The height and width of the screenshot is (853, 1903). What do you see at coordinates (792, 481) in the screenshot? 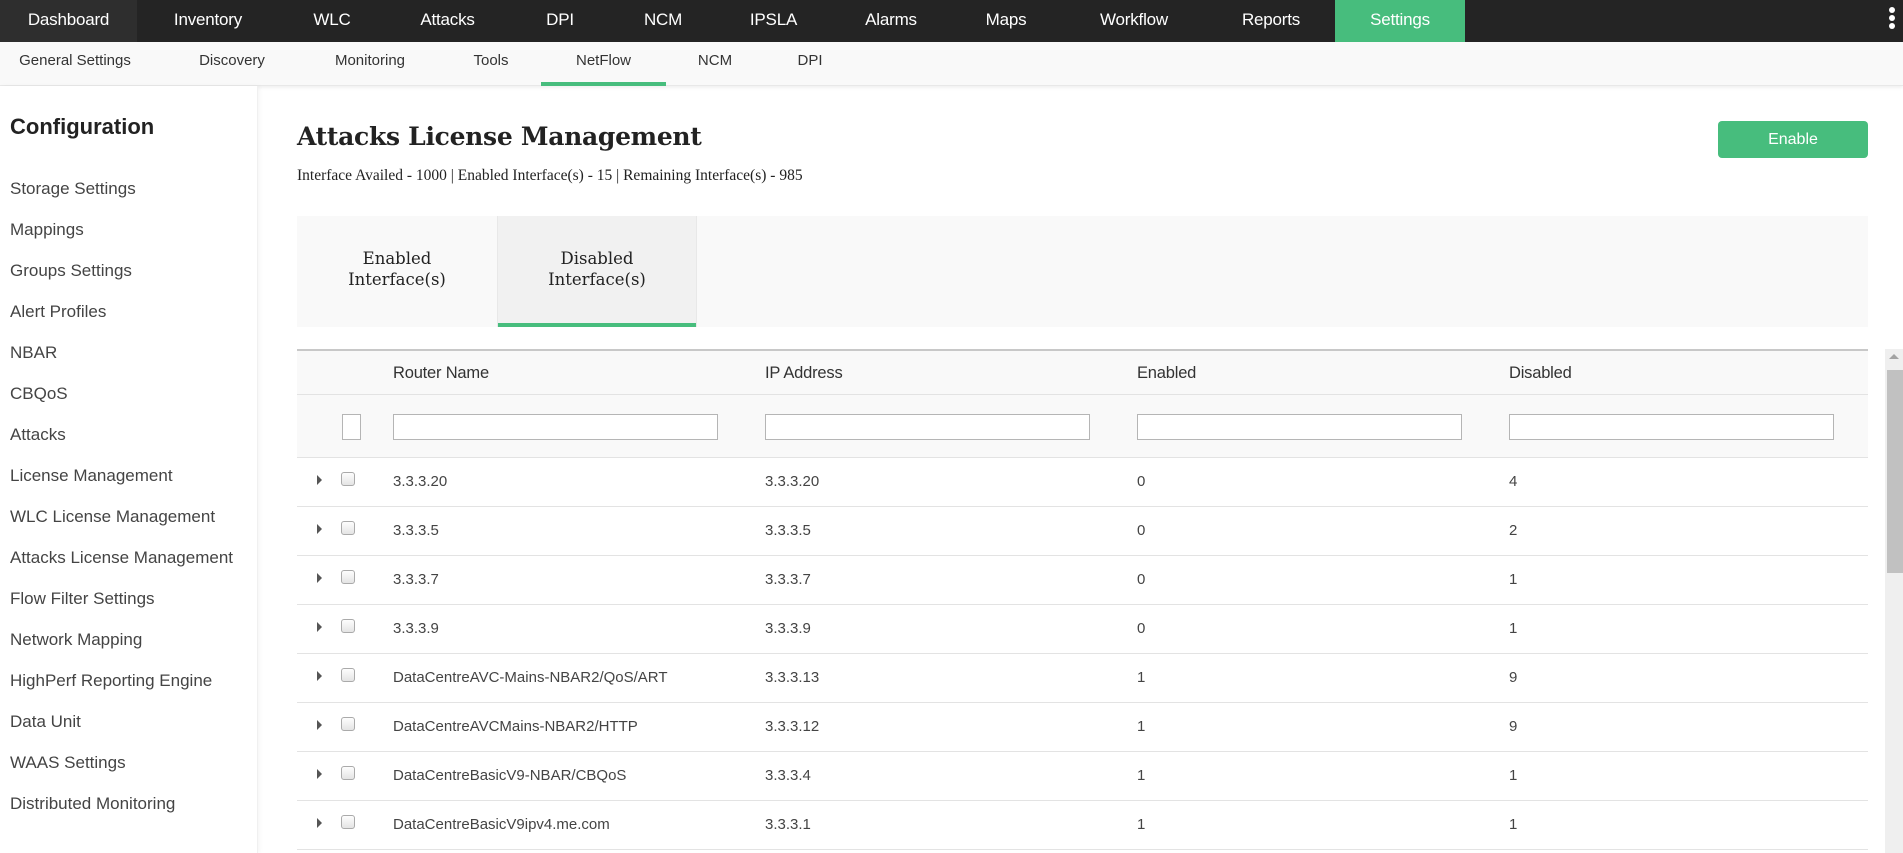
I see `ip-address-cell: 3.3.3.20` at bounding box center [792, 481].